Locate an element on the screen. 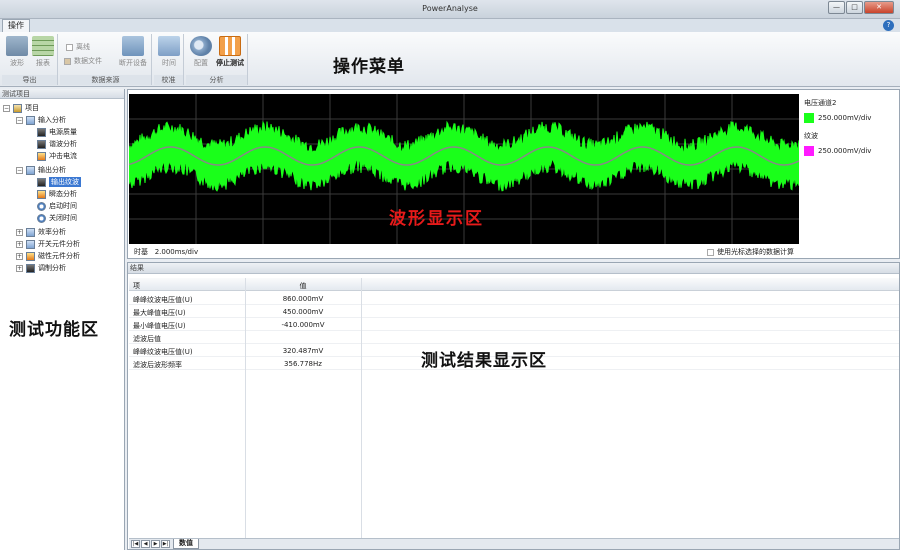 This screenshot has width=900, height=550. column-header-value: 值 is located at coordinates (303, 286).